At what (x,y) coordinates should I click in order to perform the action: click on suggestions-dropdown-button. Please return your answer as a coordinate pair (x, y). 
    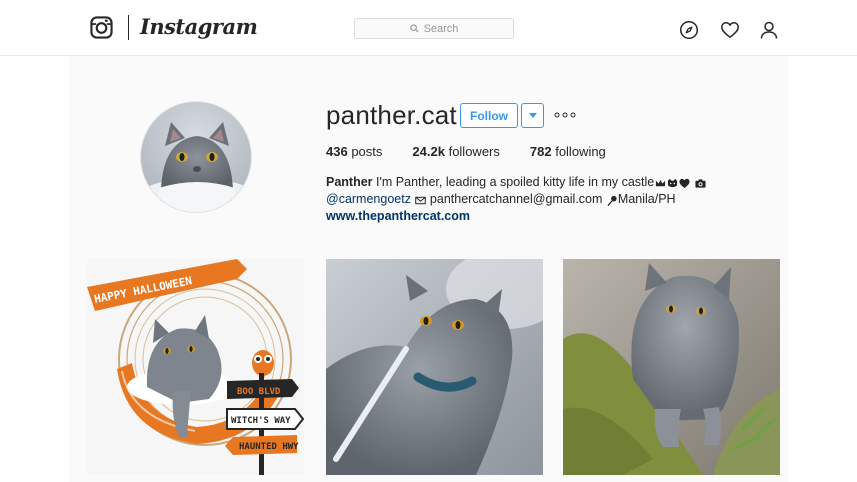
    Looking at the image, I should click on (532, 115).